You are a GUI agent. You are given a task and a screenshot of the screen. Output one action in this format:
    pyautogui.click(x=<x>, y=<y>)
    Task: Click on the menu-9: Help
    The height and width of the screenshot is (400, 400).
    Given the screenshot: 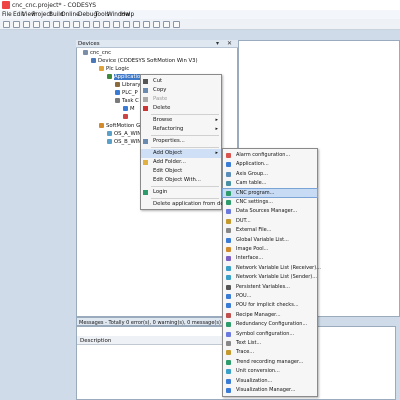 What is the action you would take?
    pyautogui.click(x=127, y=15)
    